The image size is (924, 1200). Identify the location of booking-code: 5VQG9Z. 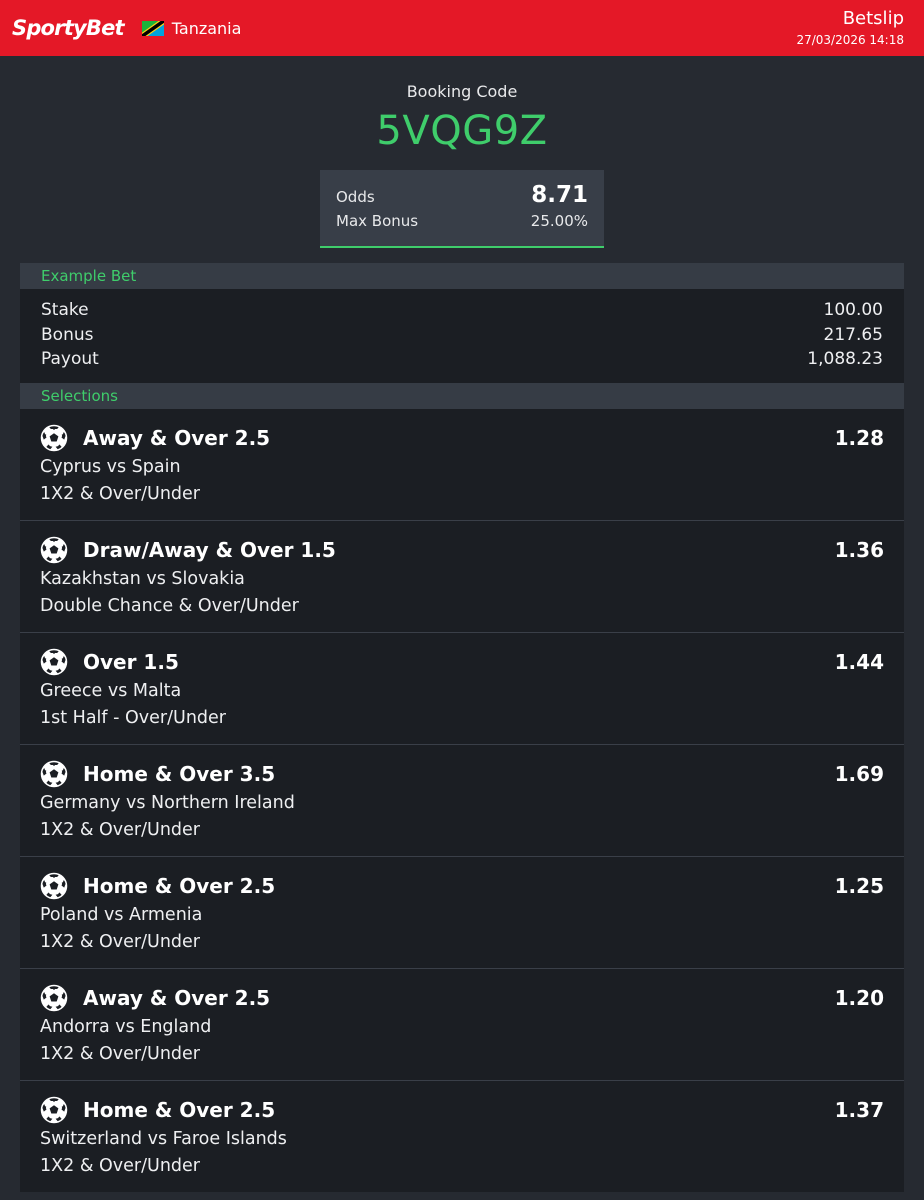
(462, 131).